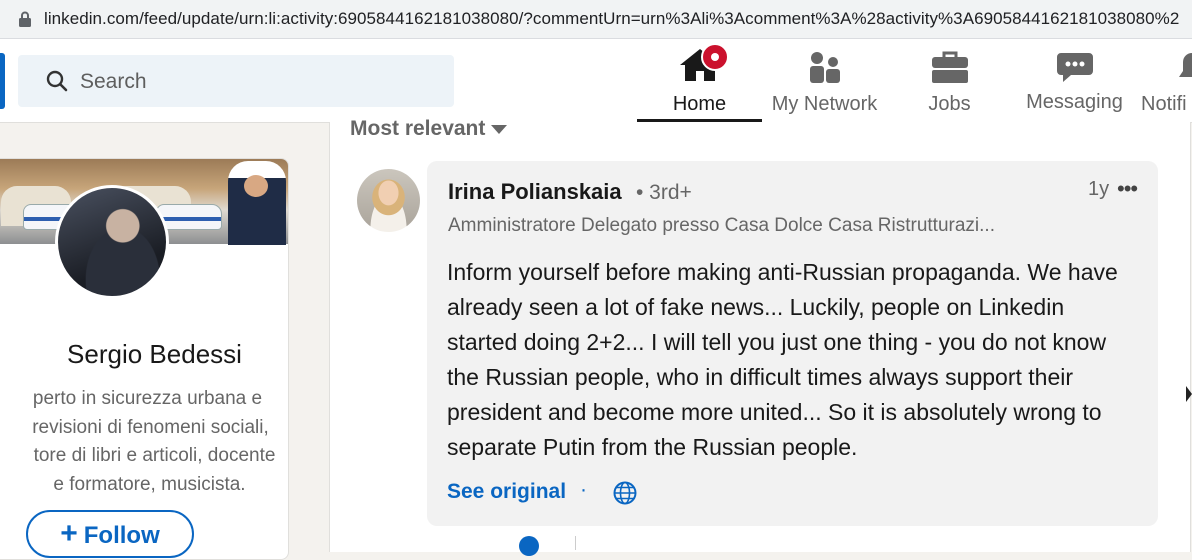 This screenshot has height=560, width=1192. Describe the element at coordinates (699, 80) in the screenshot. I see `nav-item-home: Home` at that location.